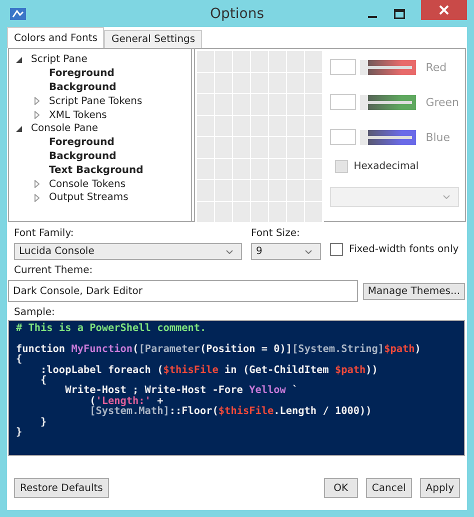  I want to click on close-button, so click(444, 10).